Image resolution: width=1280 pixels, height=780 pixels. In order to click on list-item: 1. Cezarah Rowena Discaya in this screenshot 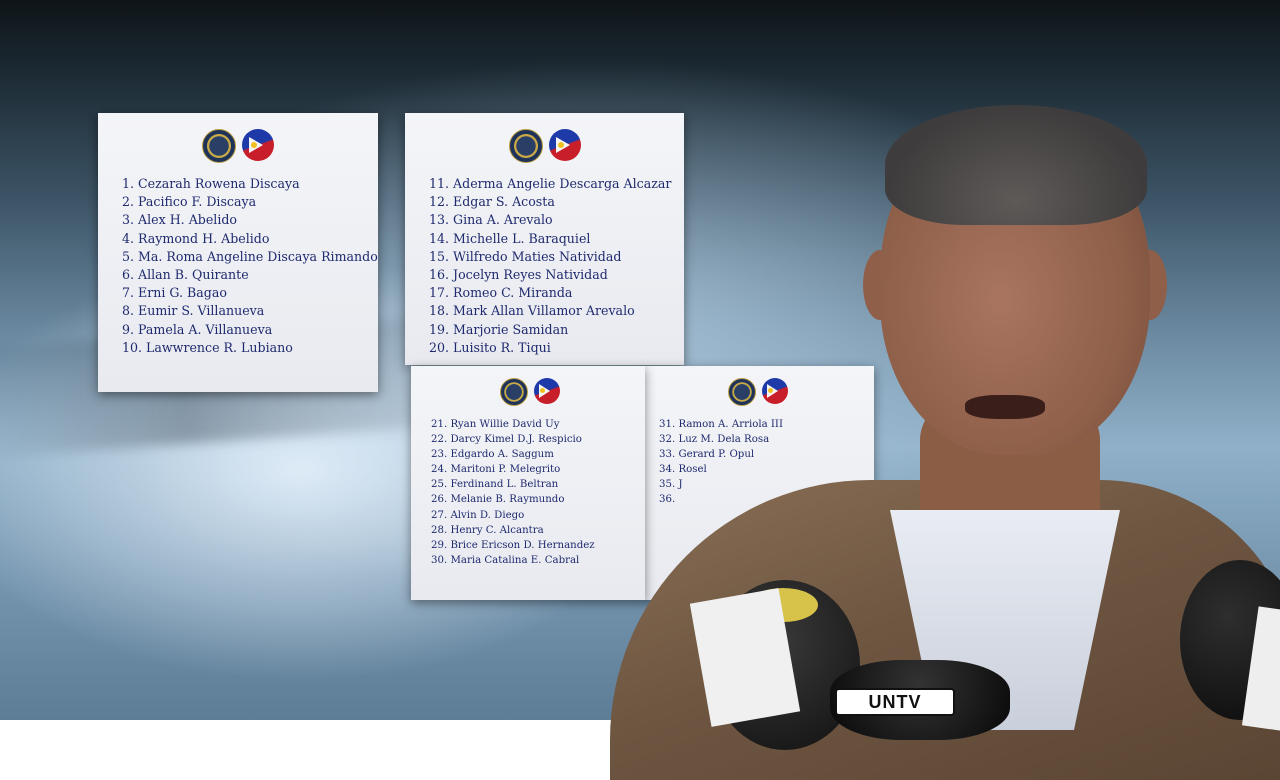, I will do `click(211, 183)`.